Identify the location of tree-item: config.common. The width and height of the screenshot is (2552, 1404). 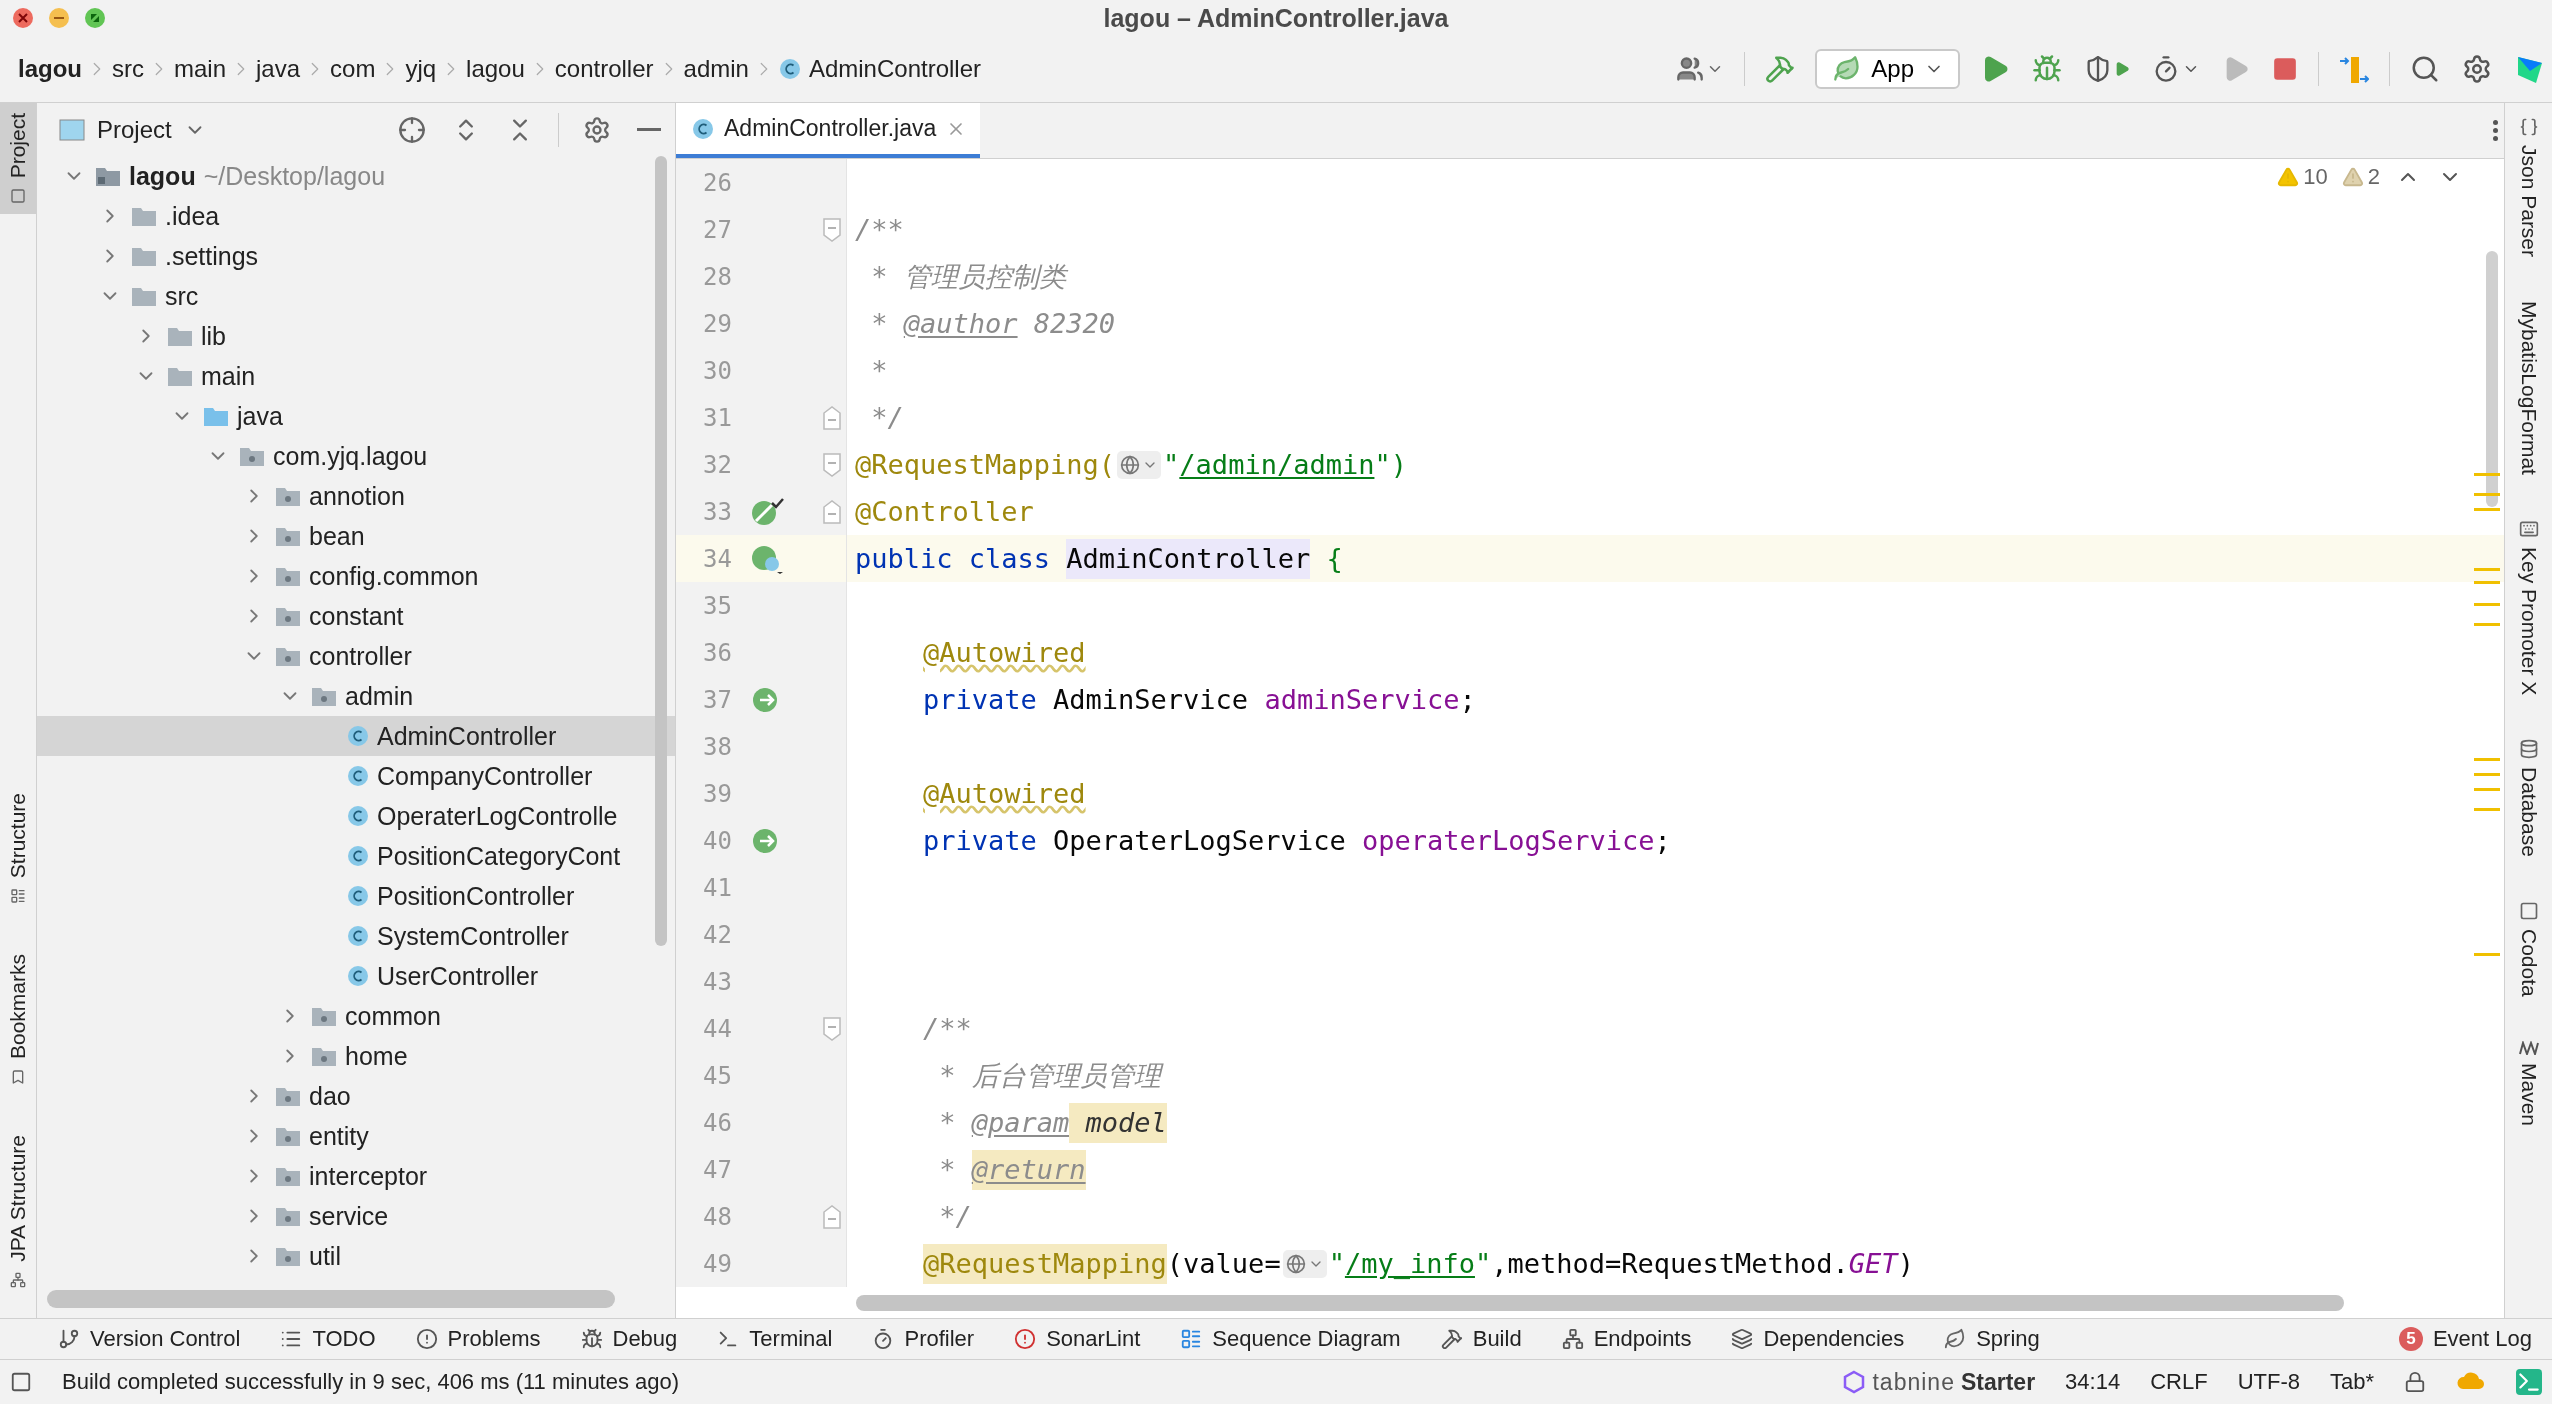
(356, 576).